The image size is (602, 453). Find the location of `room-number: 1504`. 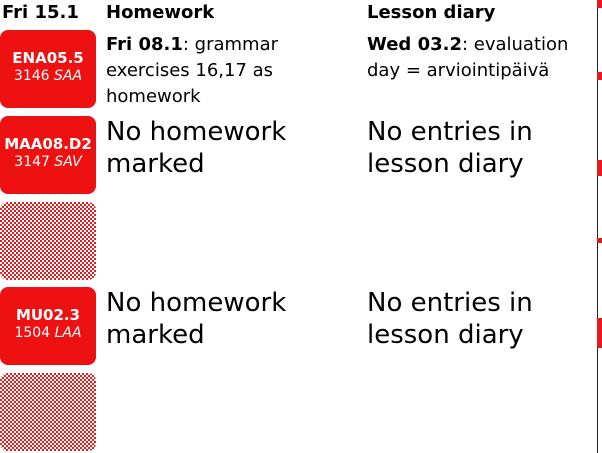

room-number: 1504 is located at coordinates (32, 333).